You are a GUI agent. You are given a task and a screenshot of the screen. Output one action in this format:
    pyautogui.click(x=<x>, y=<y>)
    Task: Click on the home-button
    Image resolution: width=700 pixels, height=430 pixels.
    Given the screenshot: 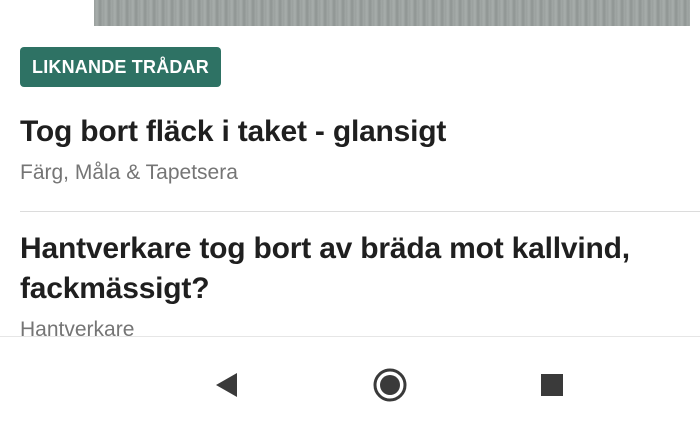 What is the action you would take?
    pyautogui.click(x=390, y=385)
    